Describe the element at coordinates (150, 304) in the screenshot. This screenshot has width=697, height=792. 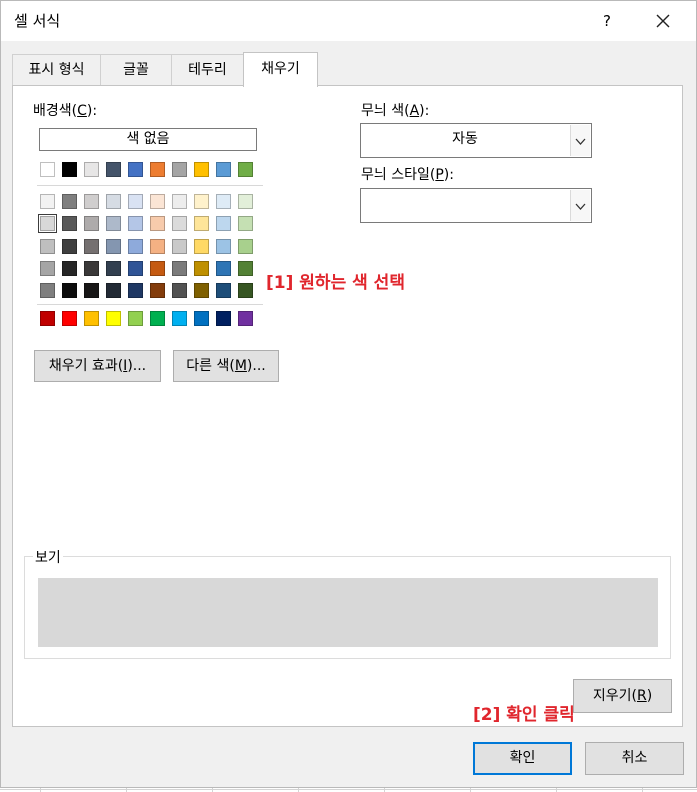
I see `palette-separator` at that location.